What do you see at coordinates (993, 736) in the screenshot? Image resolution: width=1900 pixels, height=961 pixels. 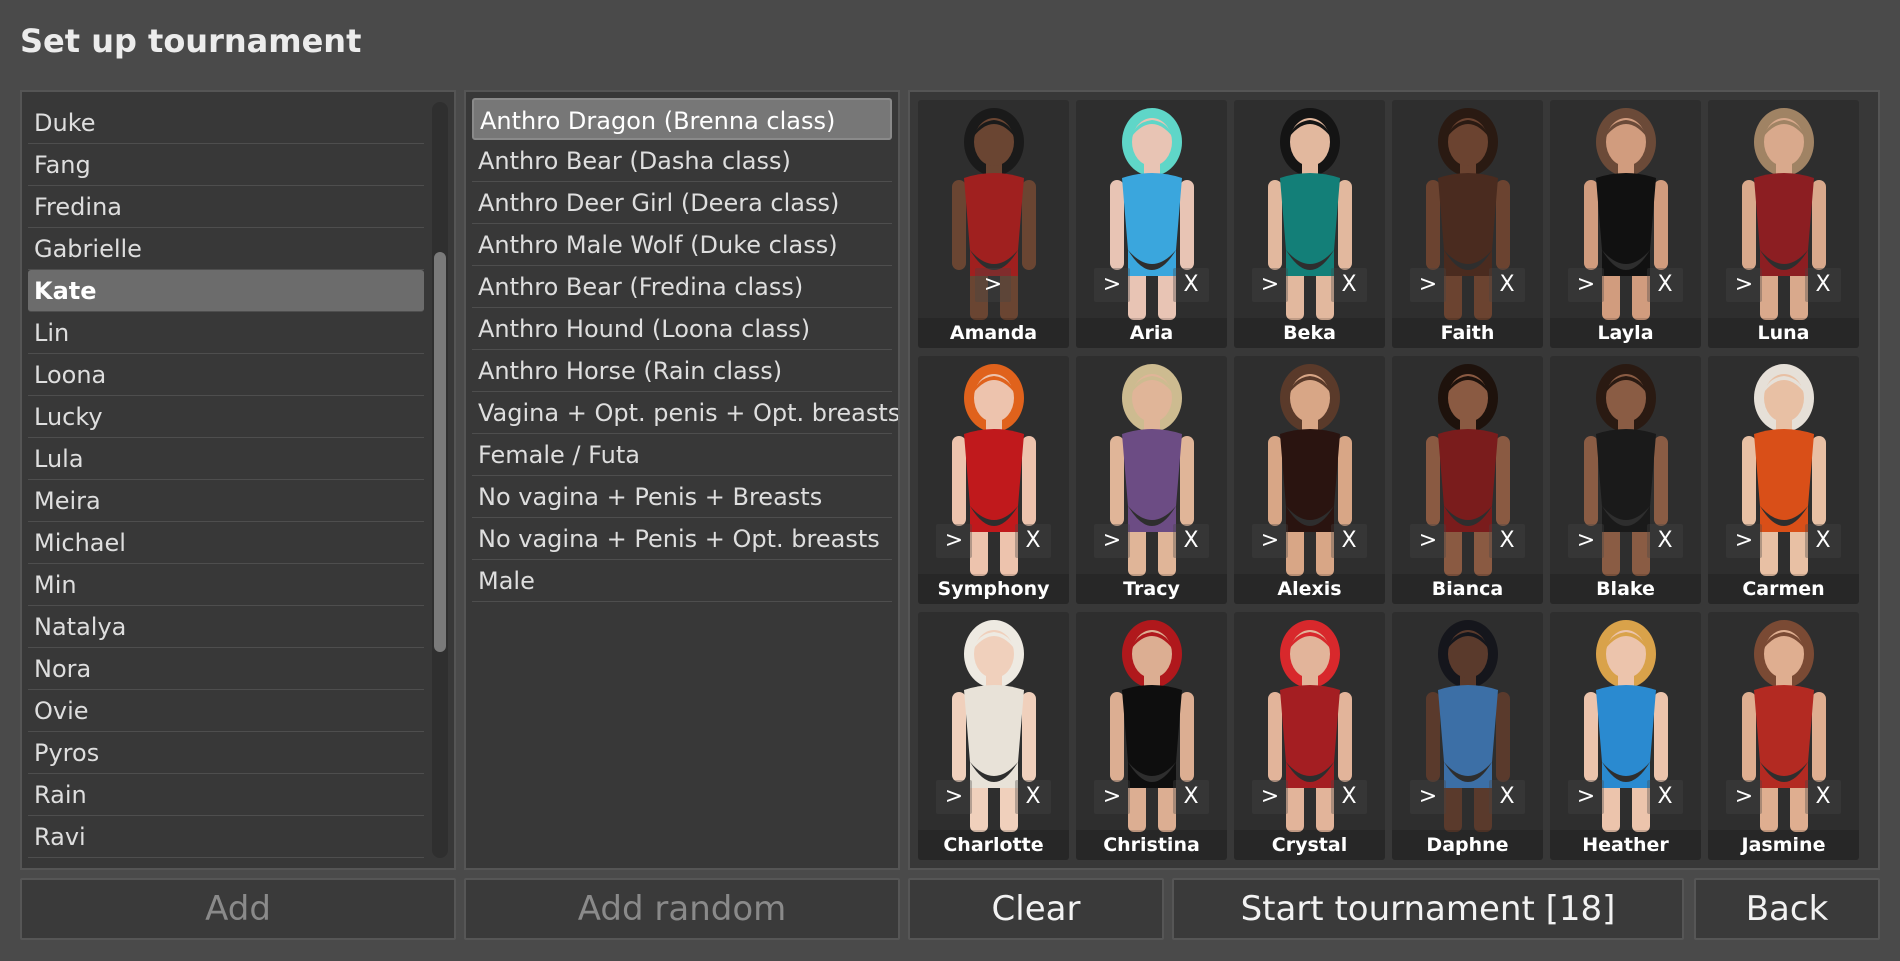 I see `participant-card: > X Charlotte` at bounding box center [993, 736].